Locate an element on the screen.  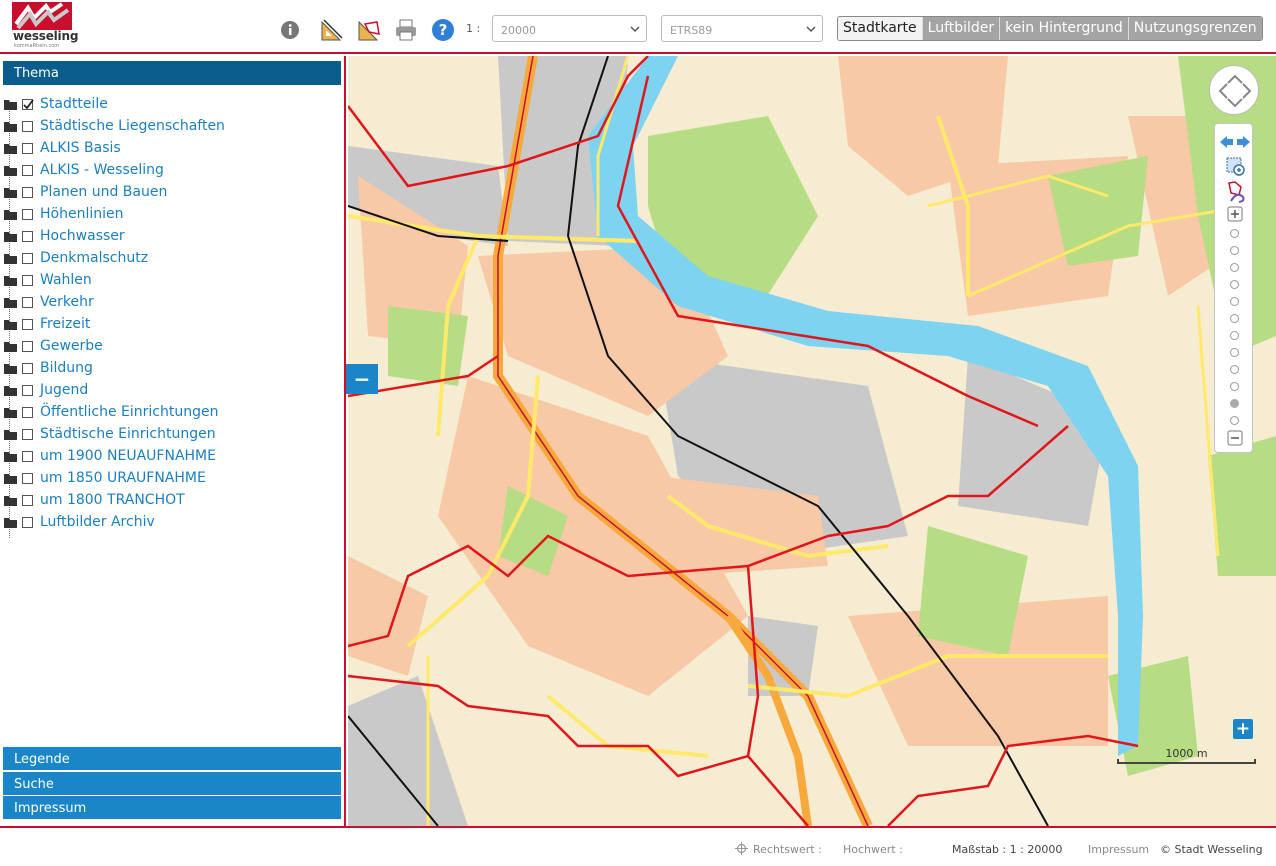
accordion-impressum: Impressum is located at coordinates (172, 807).